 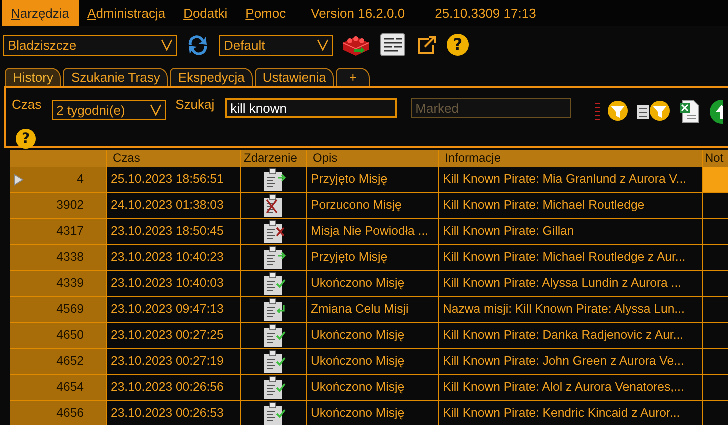 I want to click on row-id-cell: 4650, so click(x=58, y=336).